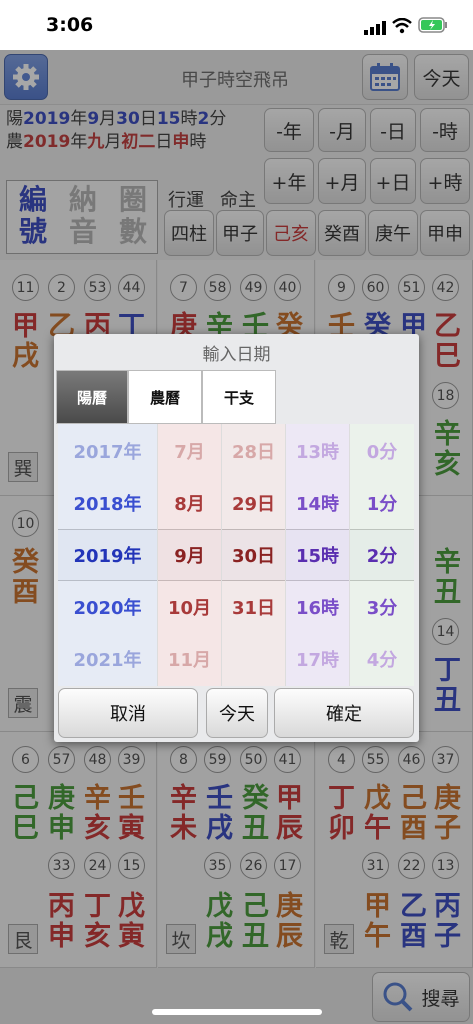 The height and width of the screenshot is (1024, 473). I want to click on wifi-icon, so click(402, 25).